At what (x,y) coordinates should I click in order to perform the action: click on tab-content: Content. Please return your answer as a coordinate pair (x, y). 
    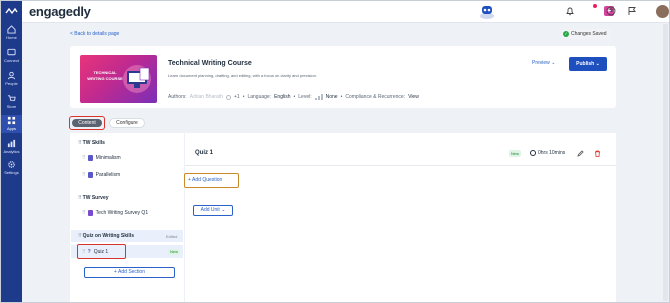
    Looking at the image, I should click on (87, 123).